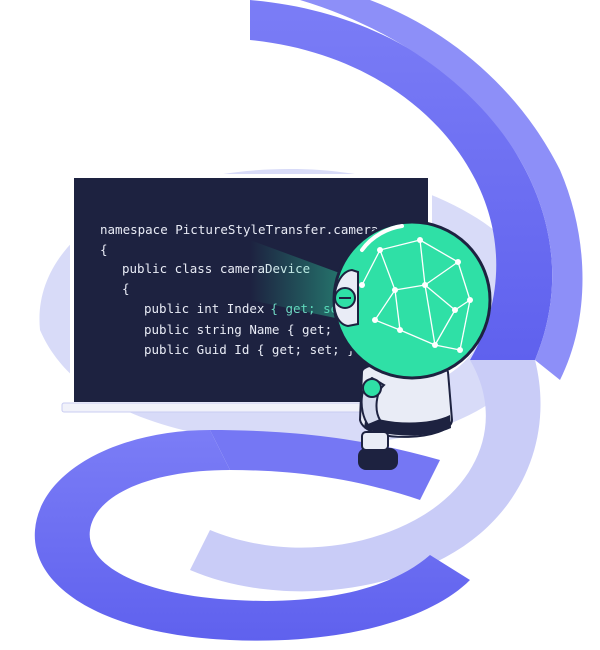 The image size is (600, 650). Describe the element at coordinates (378, 459) in the screenshot. I see `robot-hand` at that location.